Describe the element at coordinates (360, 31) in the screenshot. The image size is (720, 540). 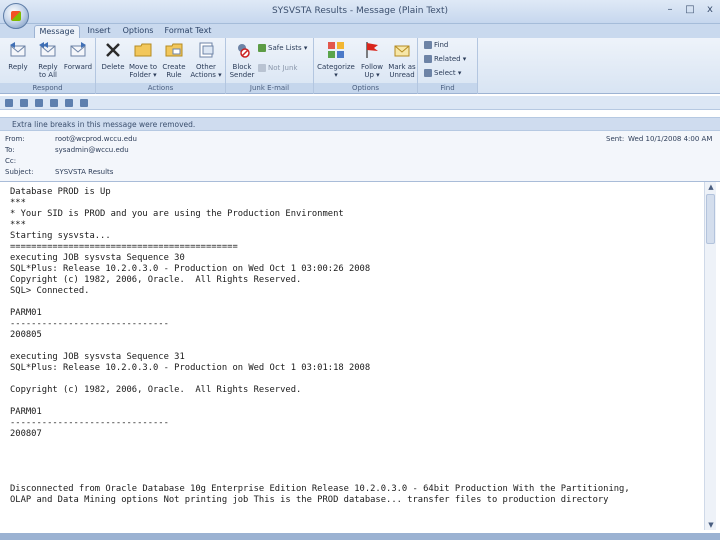
I see `ribbon-tabs: Message Insert Options Format Text` at that location.